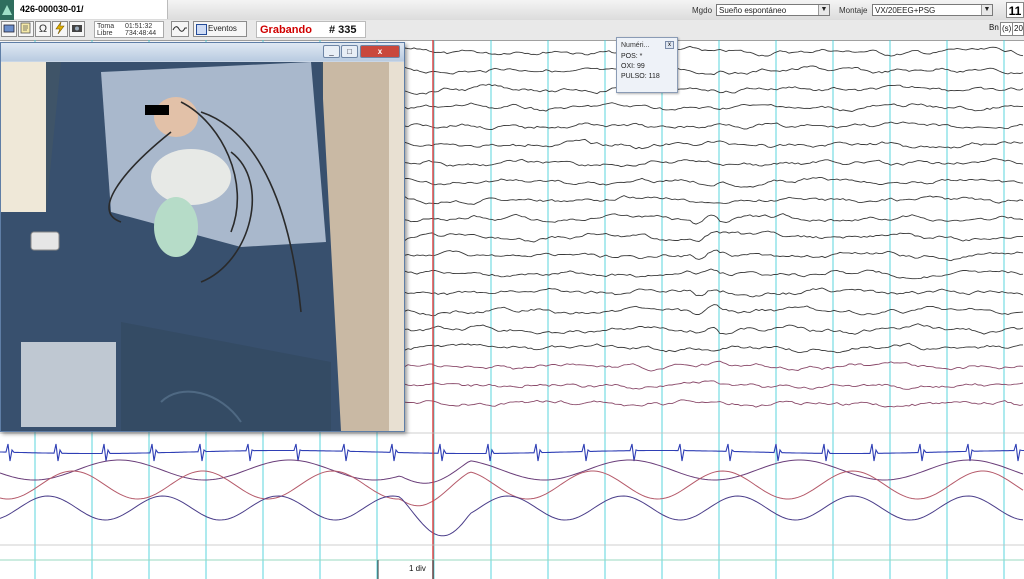 Image resolution: width=1024 pixels, height=579 pixels. I want to click on respiratory-traces, so click(512, 498).